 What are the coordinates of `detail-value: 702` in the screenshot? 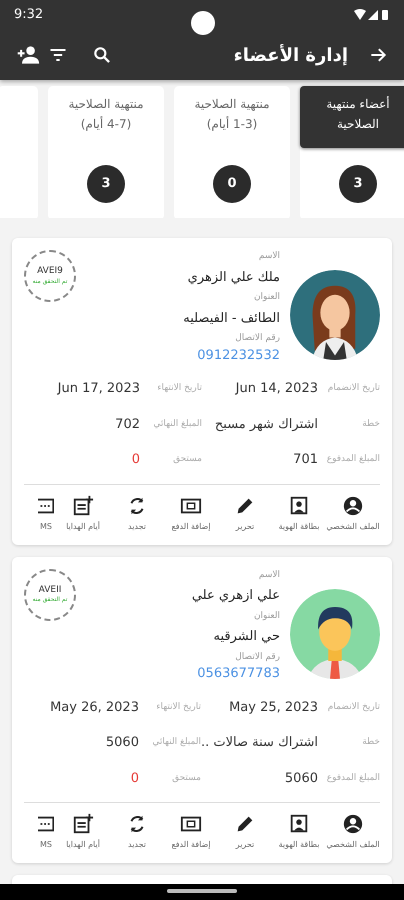 It's located at (127, 425).